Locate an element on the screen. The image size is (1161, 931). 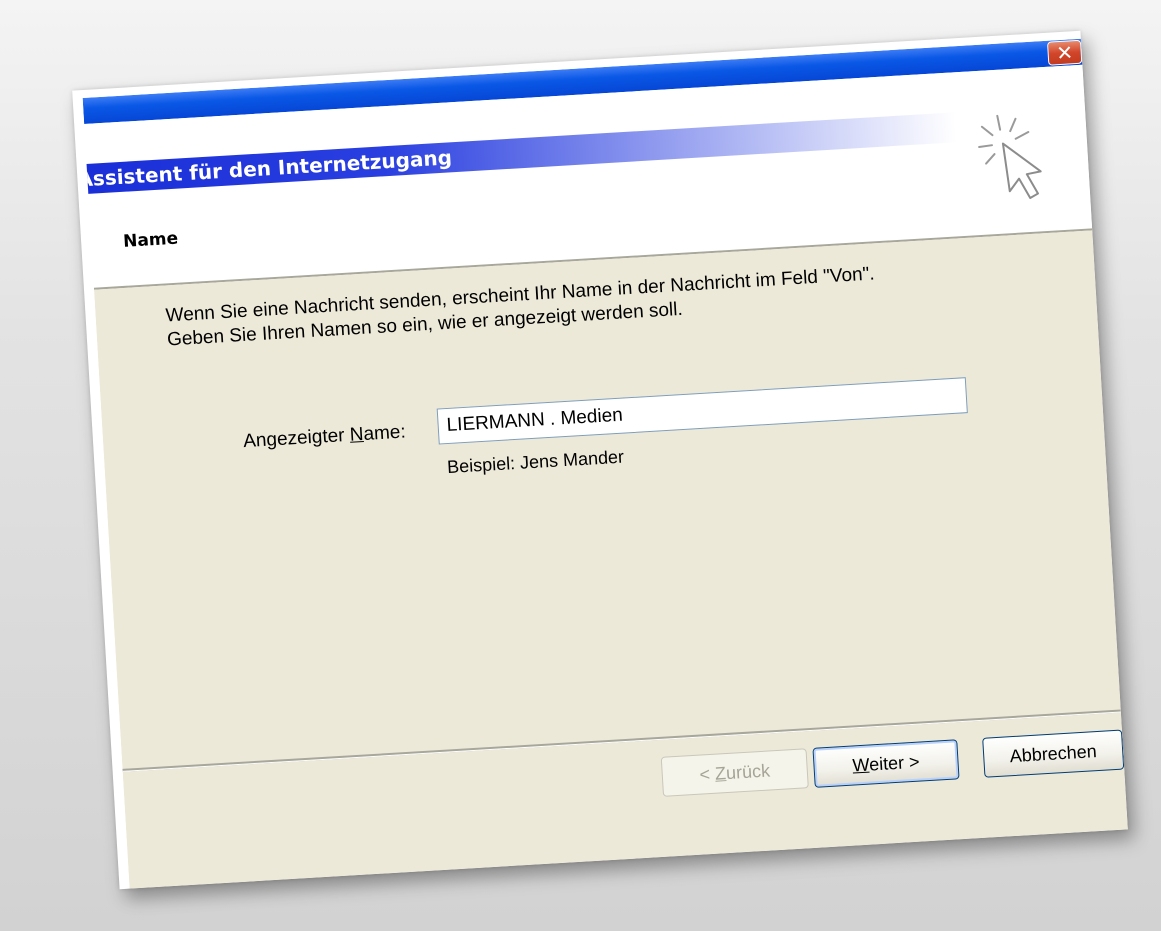
back-button: < Zurück is located at coordinates (734, 772).